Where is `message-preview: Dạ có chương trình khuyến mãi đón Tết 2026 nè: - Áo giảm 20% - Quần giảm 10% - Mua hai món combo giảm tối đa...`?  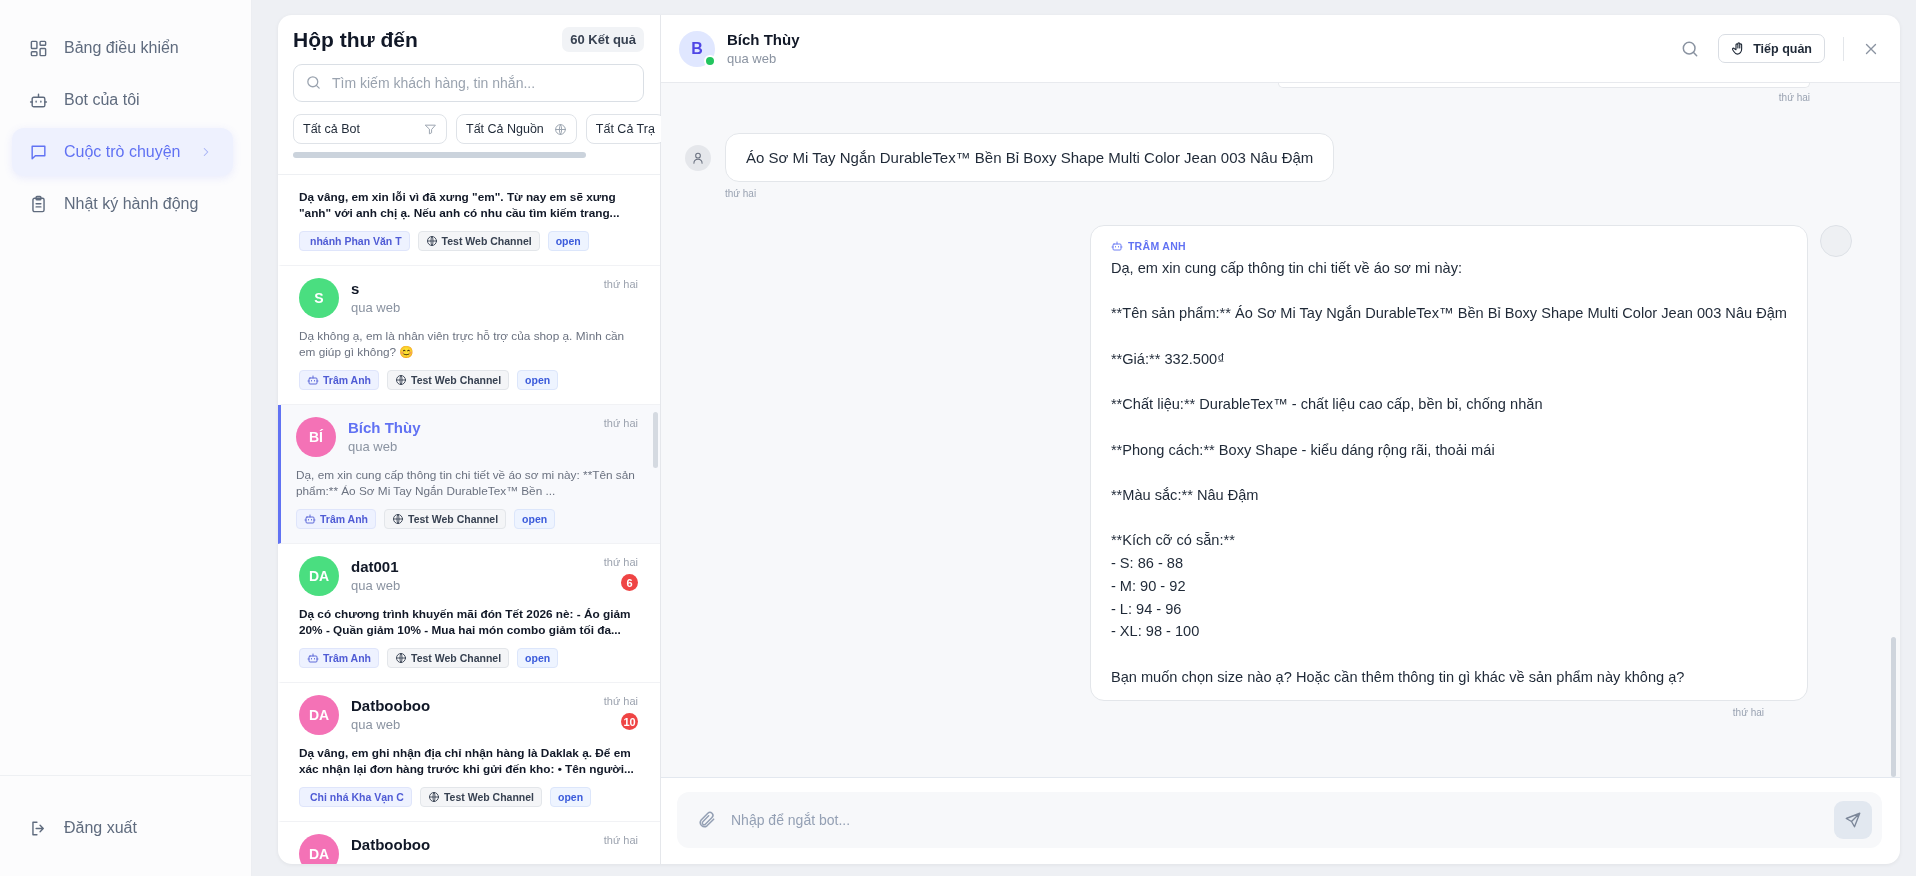 message-preview: Dạ có chương trình khuyến mãi đón Tết 2026 nè: - Áo giảm 20% - Quần giảm 10% - Mua hai món combo giảm tối đa... is located at coordinates (465, 622).